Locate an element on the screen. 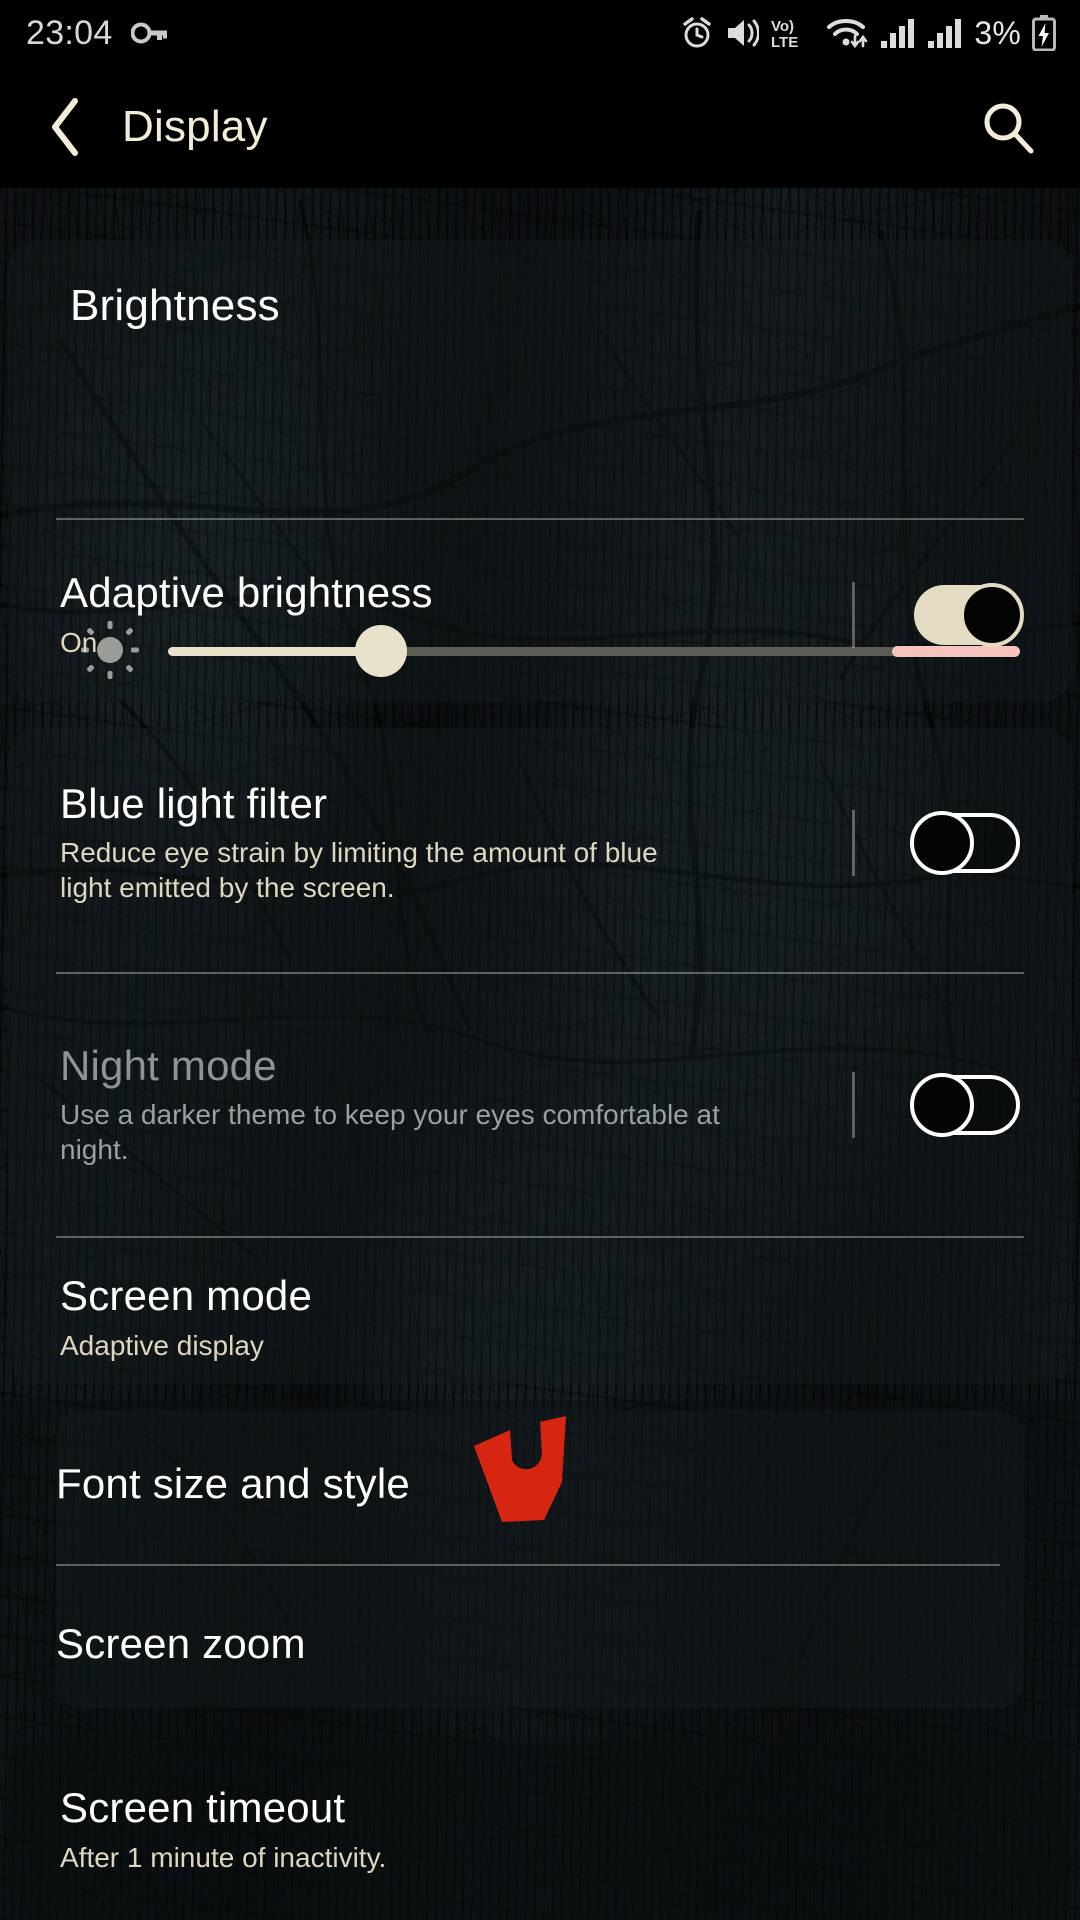  screen-mode-row: Screen mode Adaptive display is located at coordinates (540, 1318).